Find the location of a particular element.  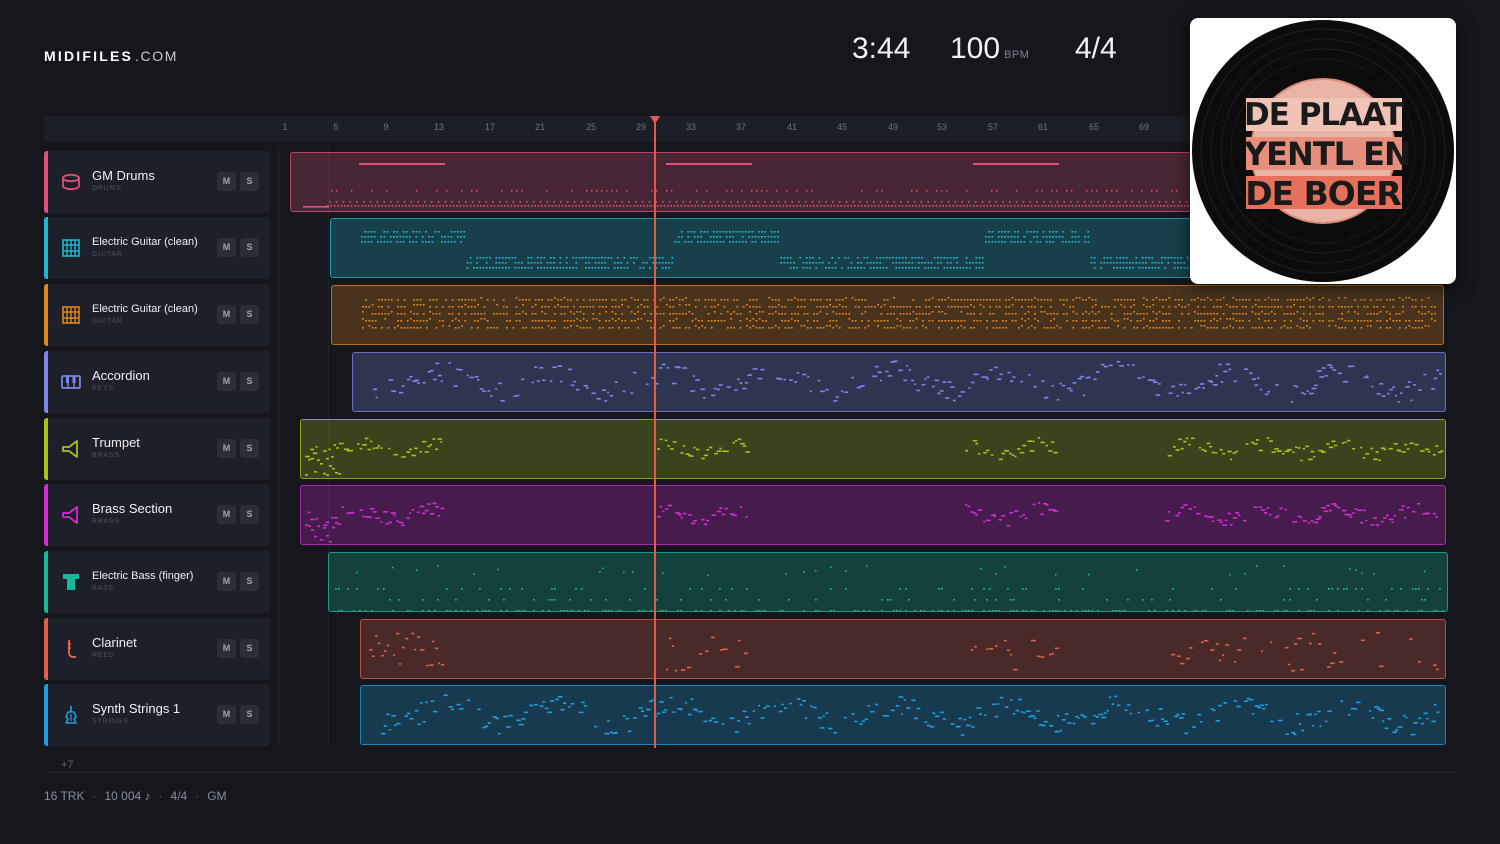

clip-brass-section is located at coordinates (873, 515).